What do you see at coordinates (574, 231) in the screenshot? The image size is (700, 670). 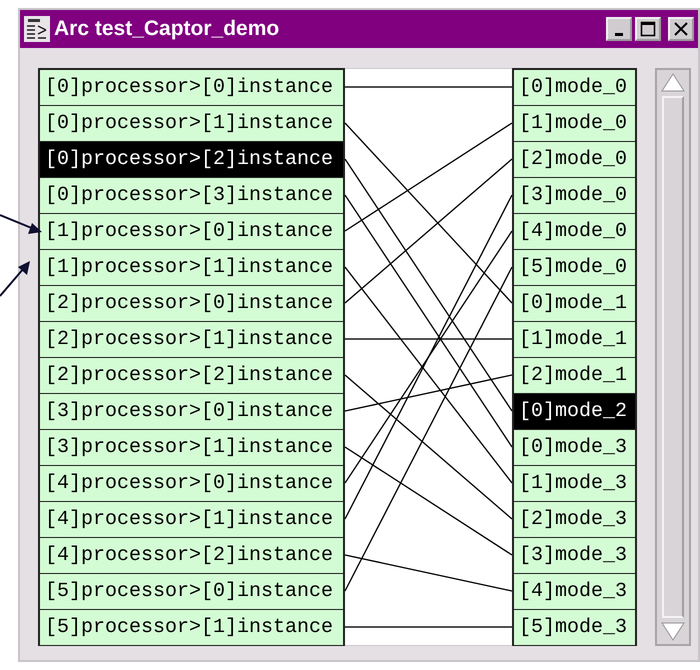 I see `list-item: [4]mode_0` at bounding box center [574, 231].